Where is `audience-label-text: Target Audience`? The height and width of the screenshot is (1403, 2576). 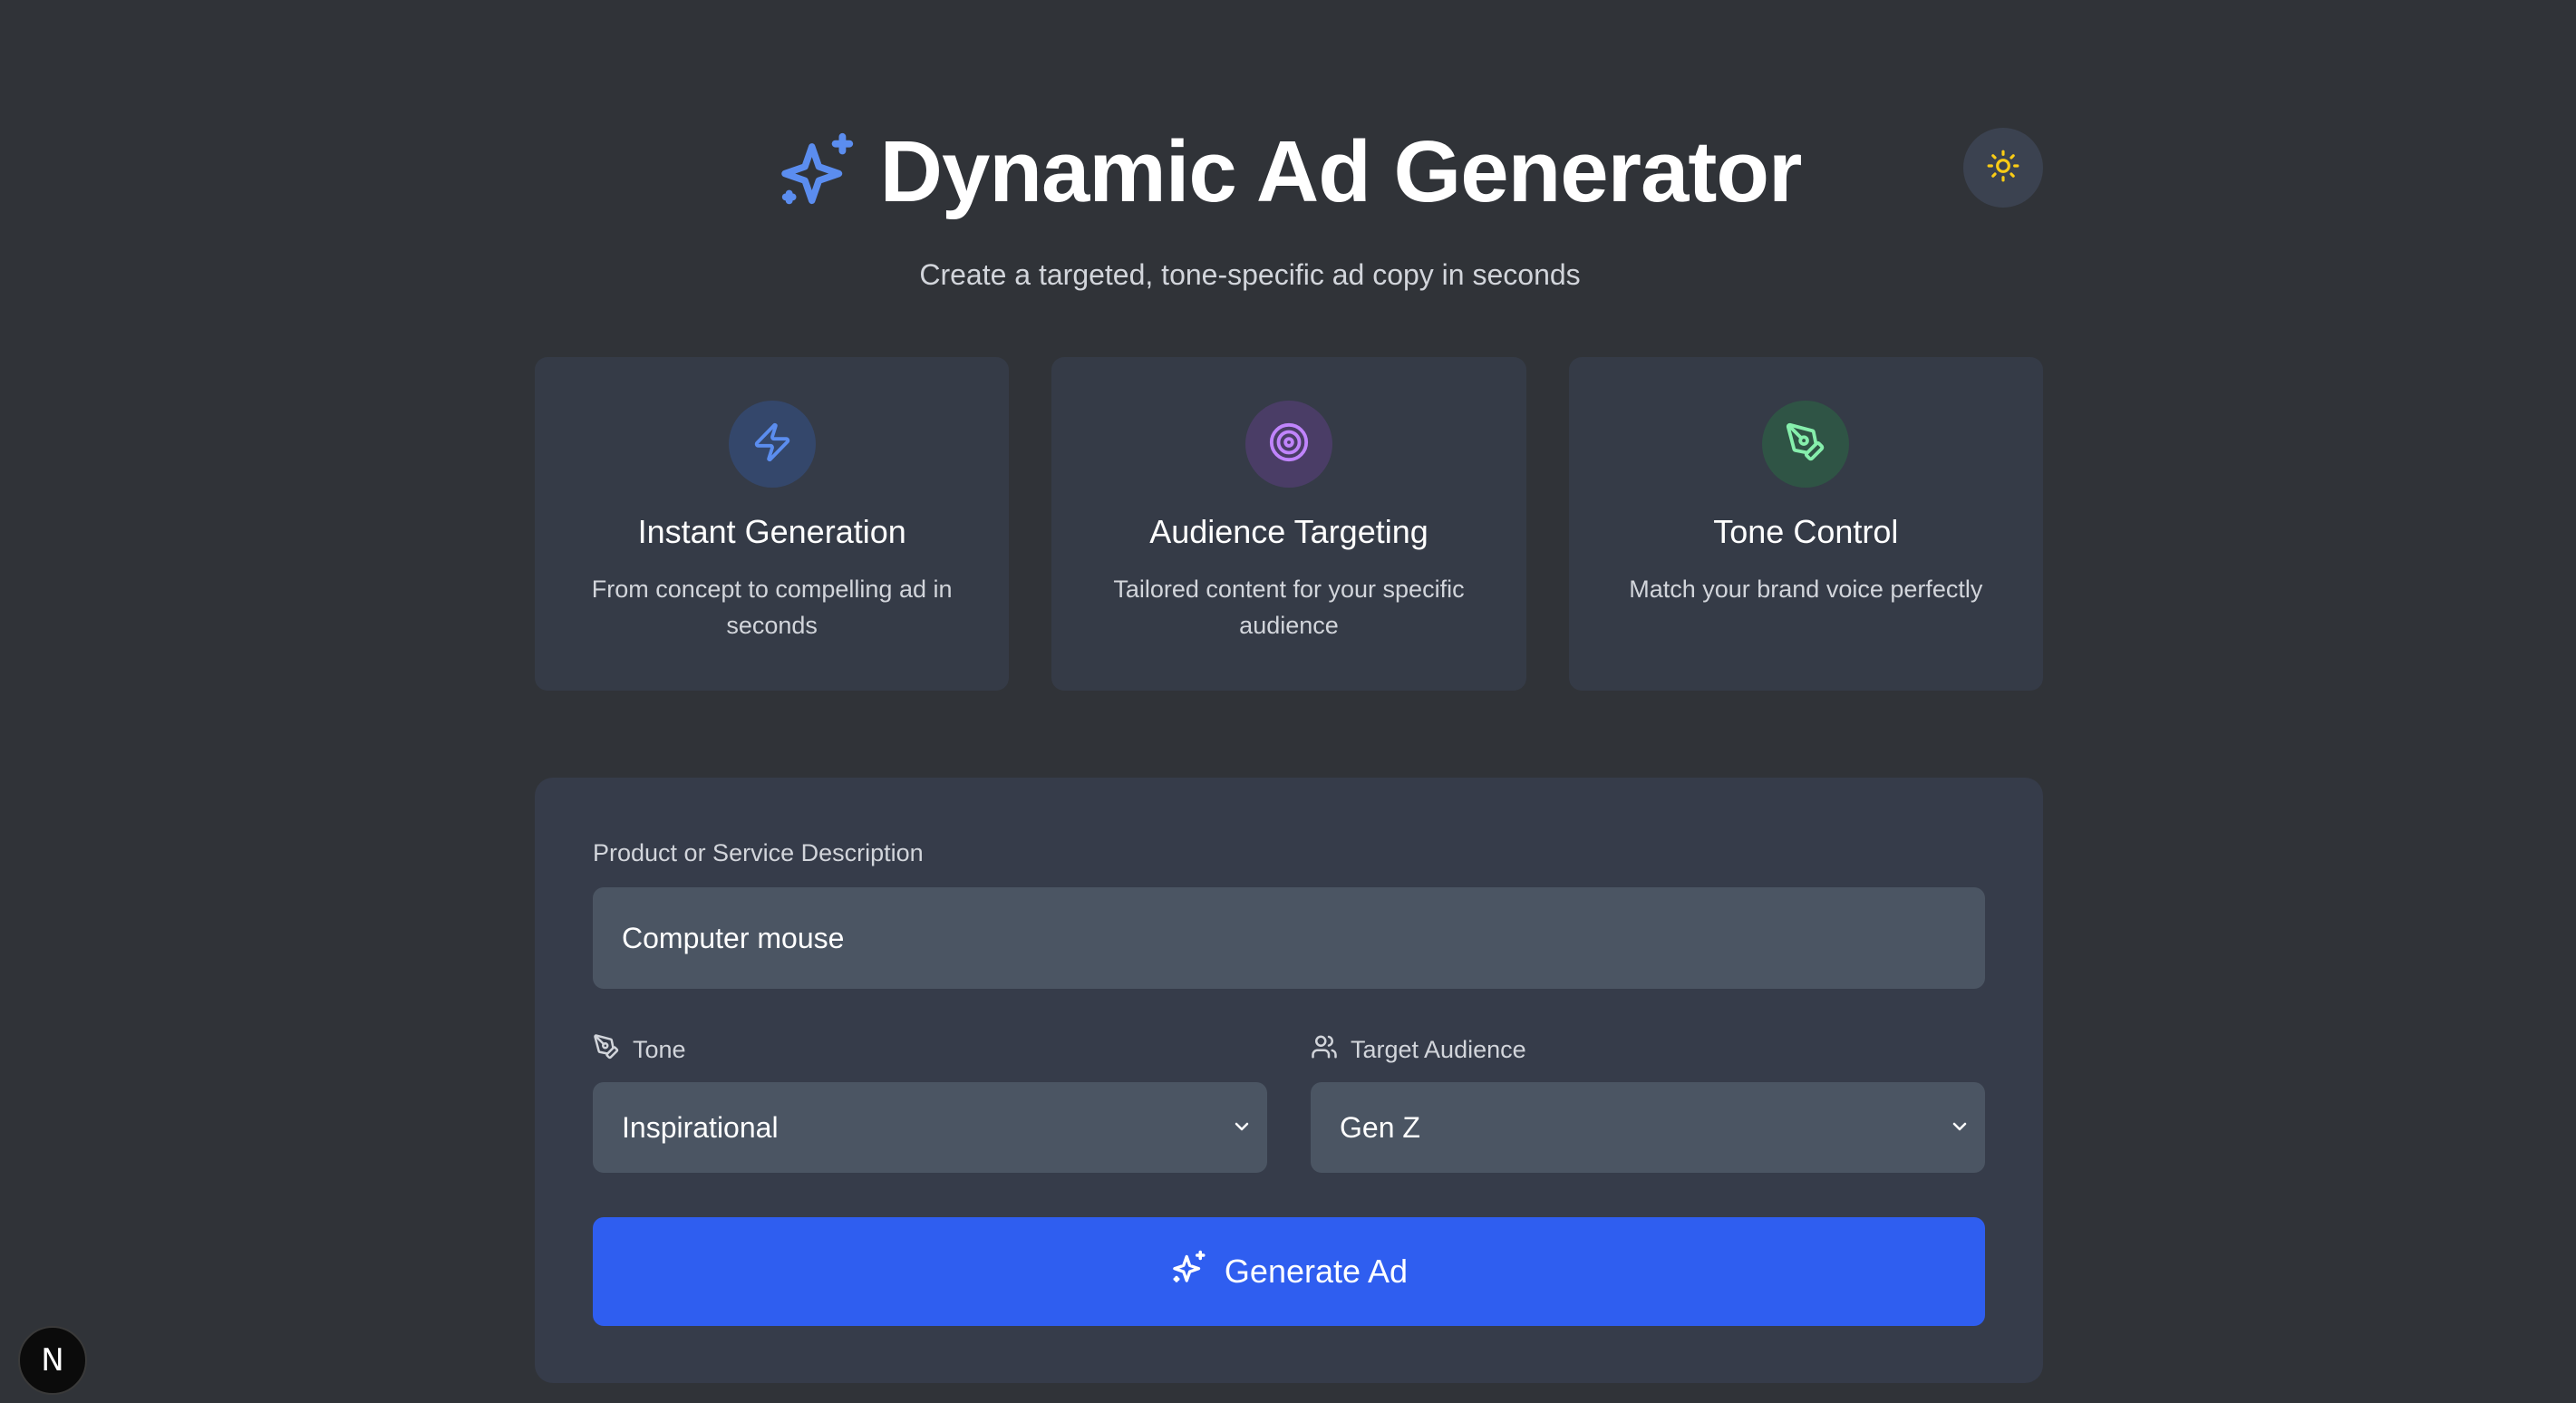
audience-label-text: Target Audience is located at coordinates (1438, 1049).